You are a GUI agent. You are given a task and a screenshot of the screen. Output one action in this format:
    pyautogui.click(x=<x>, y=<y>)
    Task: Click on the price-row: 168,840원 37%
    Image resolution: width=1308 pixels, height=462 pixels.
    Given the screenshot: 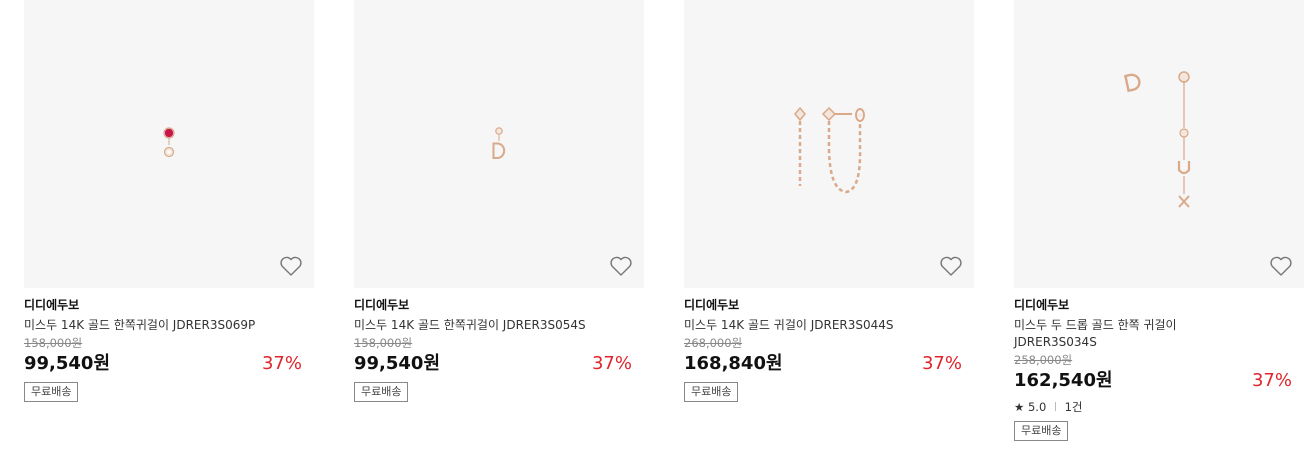 What is the action you would take?
    pyautogui.click(x=829, y=364)
    